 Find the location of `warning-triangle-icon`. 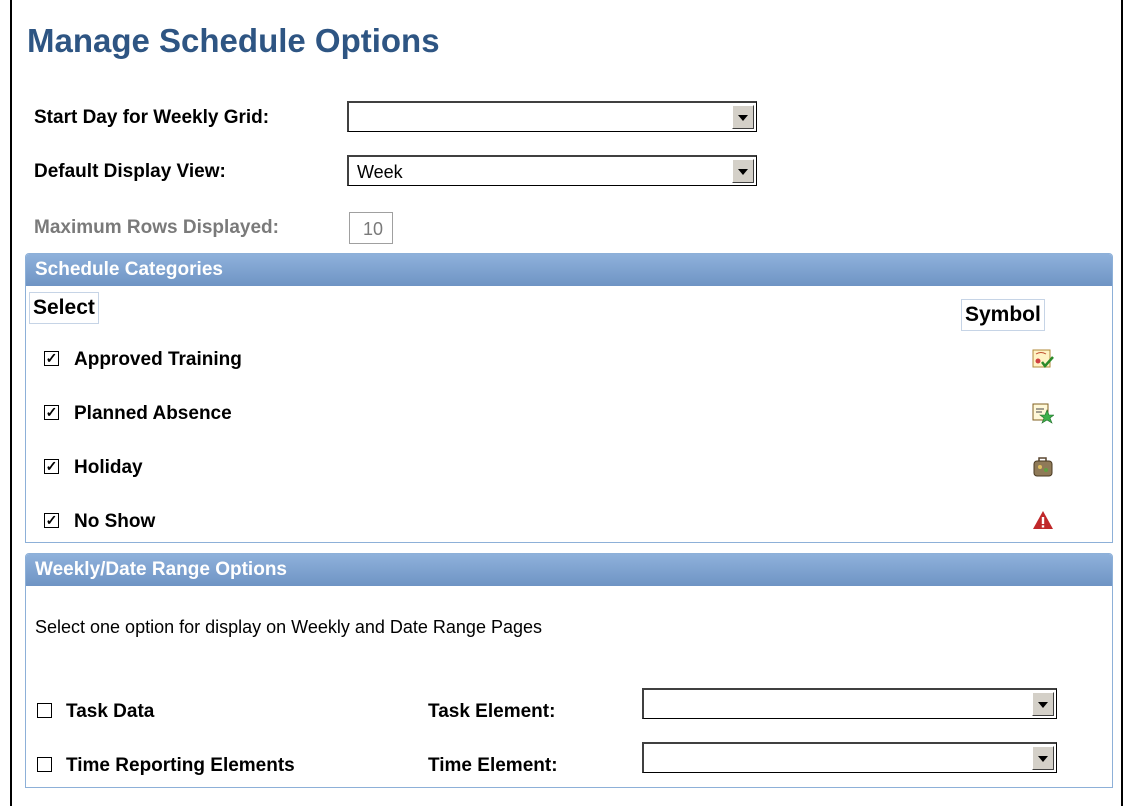

warning-triangle-icon is located at coordinates (1043, 520).